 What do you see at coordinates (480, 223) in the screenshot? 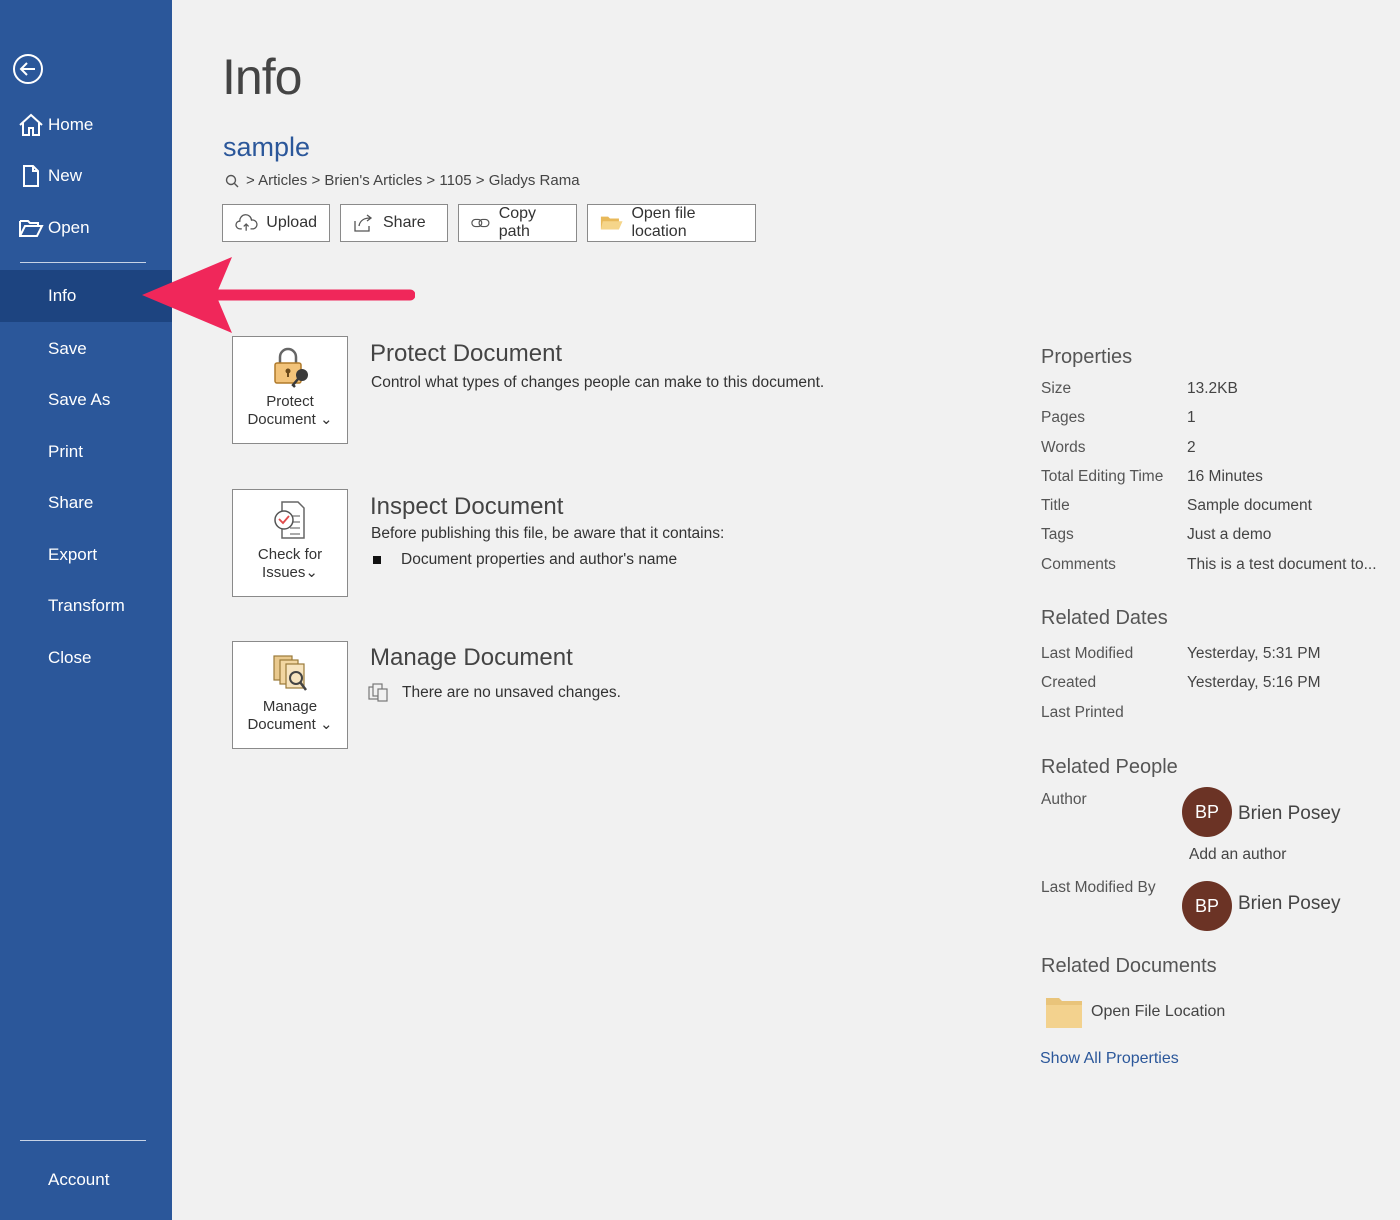
I see `link-icon` at bounding box center [480, 223].